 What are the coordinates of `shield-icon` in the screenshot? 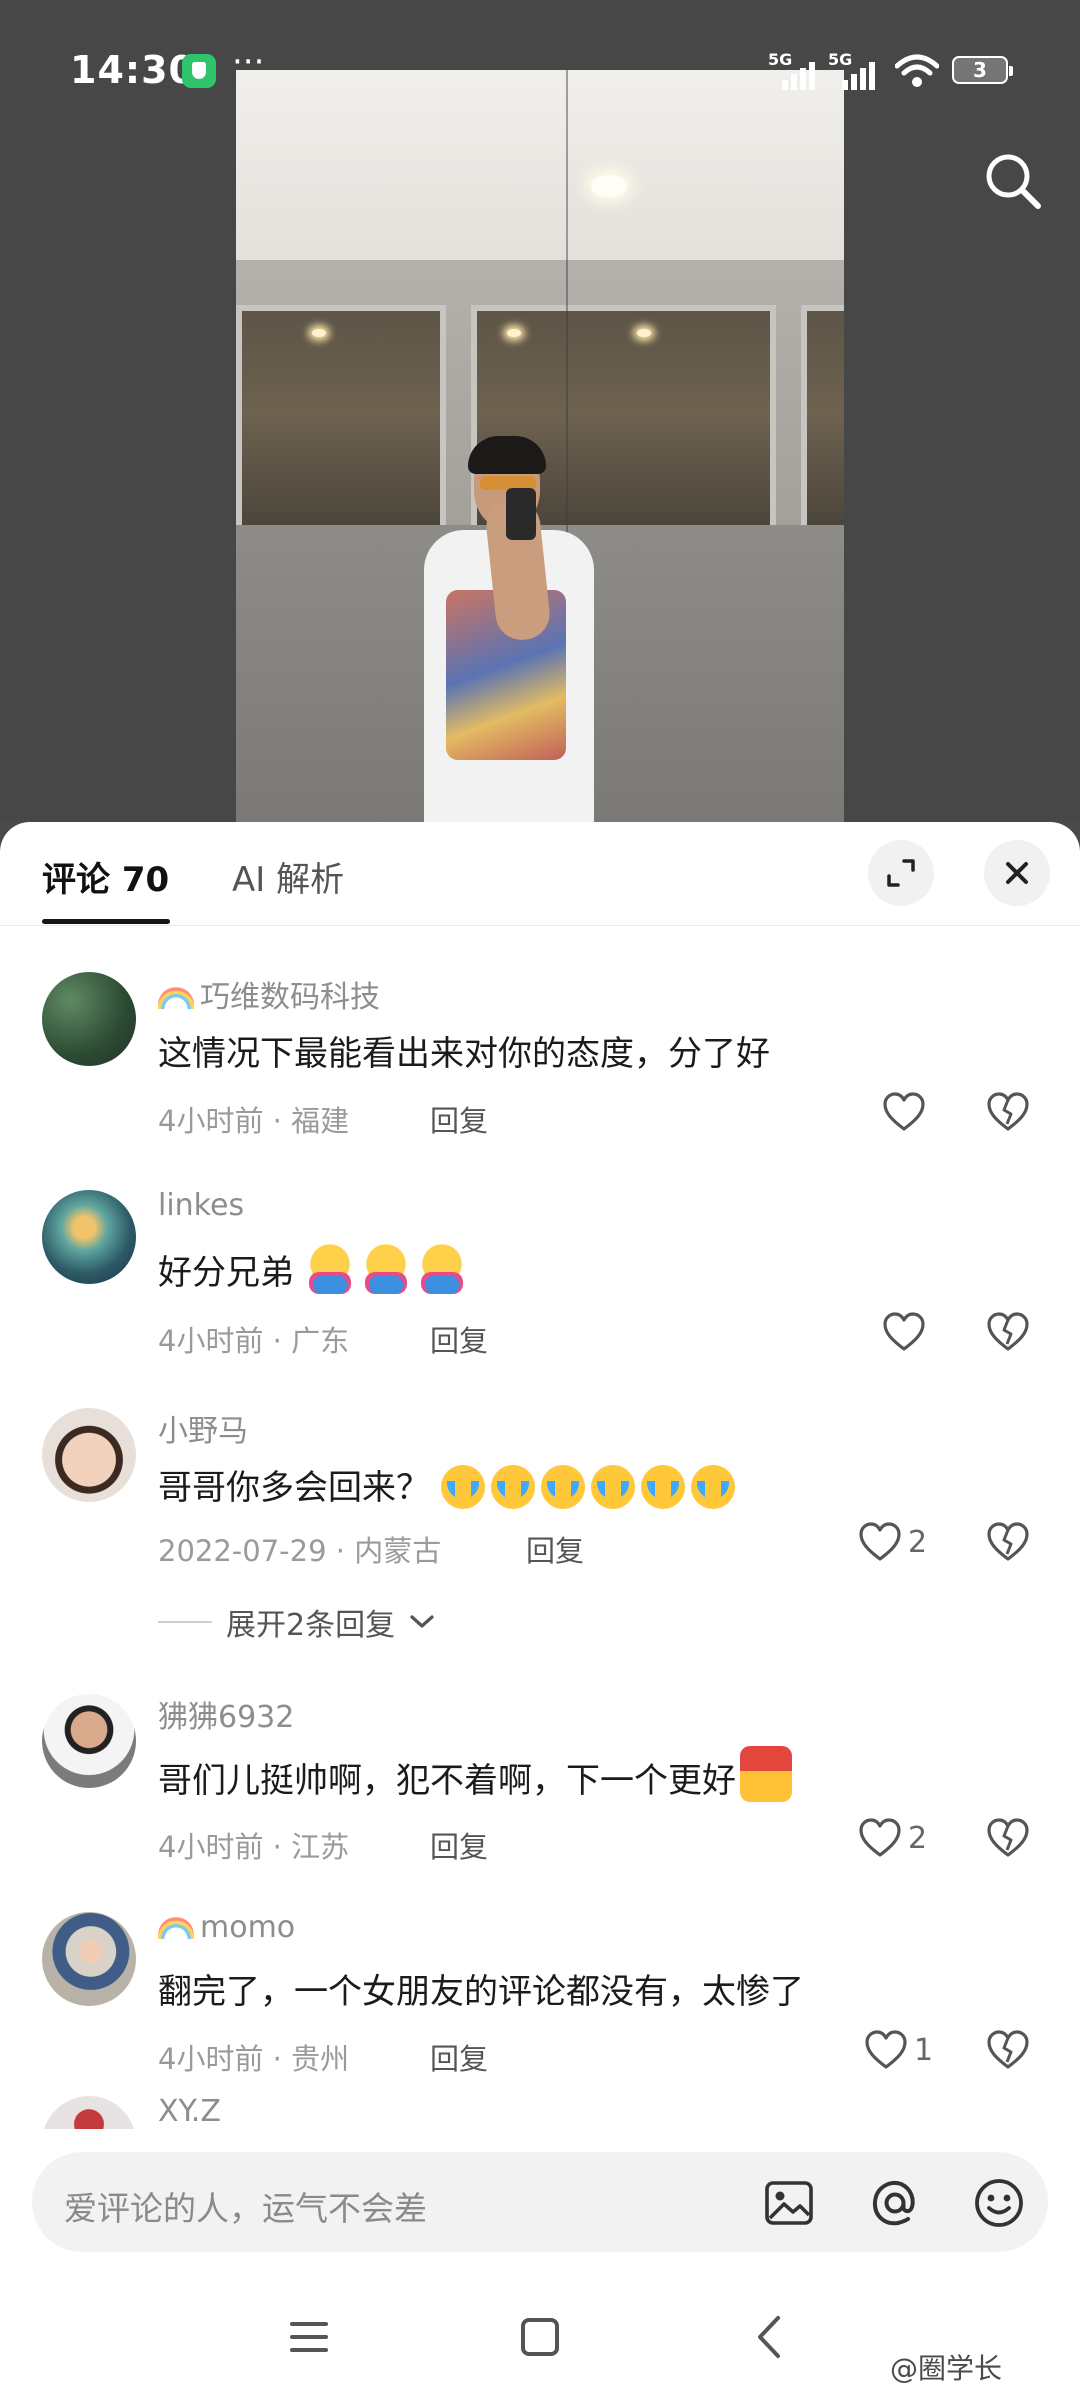 It's located at (199, 71).